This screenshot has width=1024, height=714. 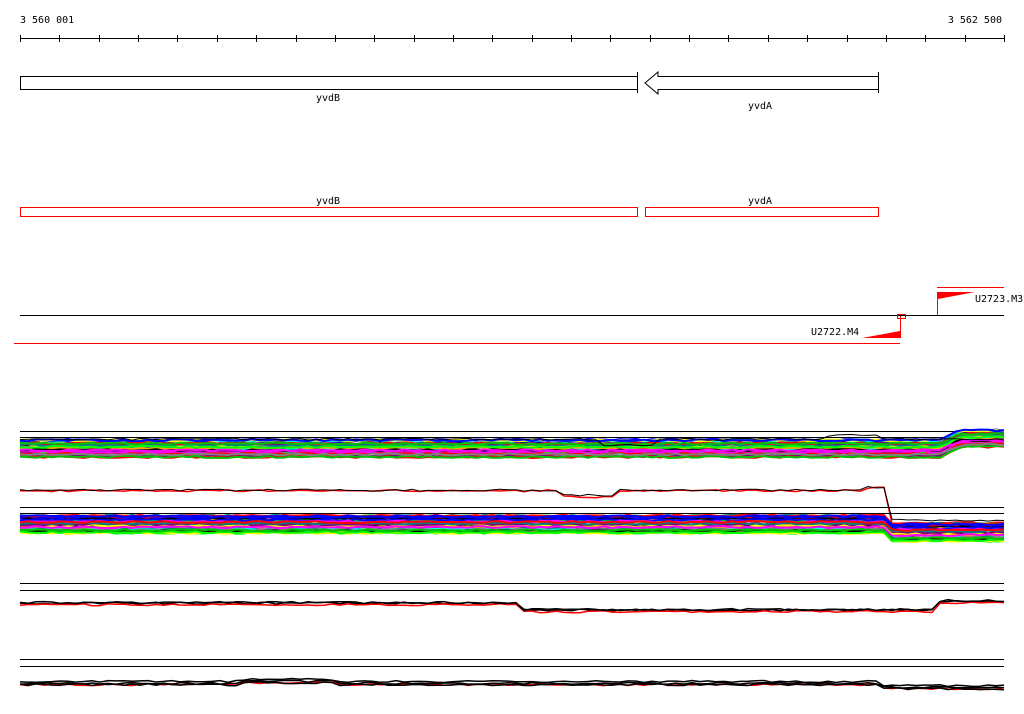 I want to click on red-gene-yvdB, so click(x=329, y=212).